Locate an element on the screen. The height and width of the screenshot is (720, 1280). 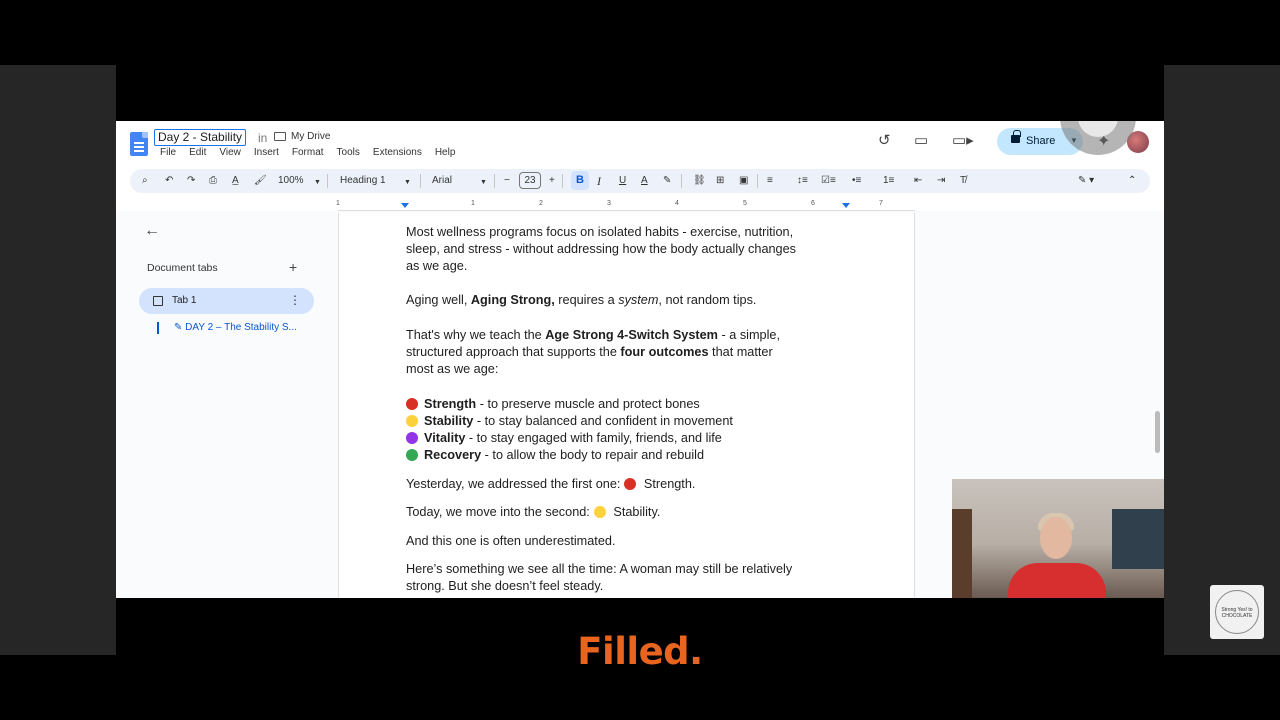
right-indent-marker is located at coordinates (846, 205).